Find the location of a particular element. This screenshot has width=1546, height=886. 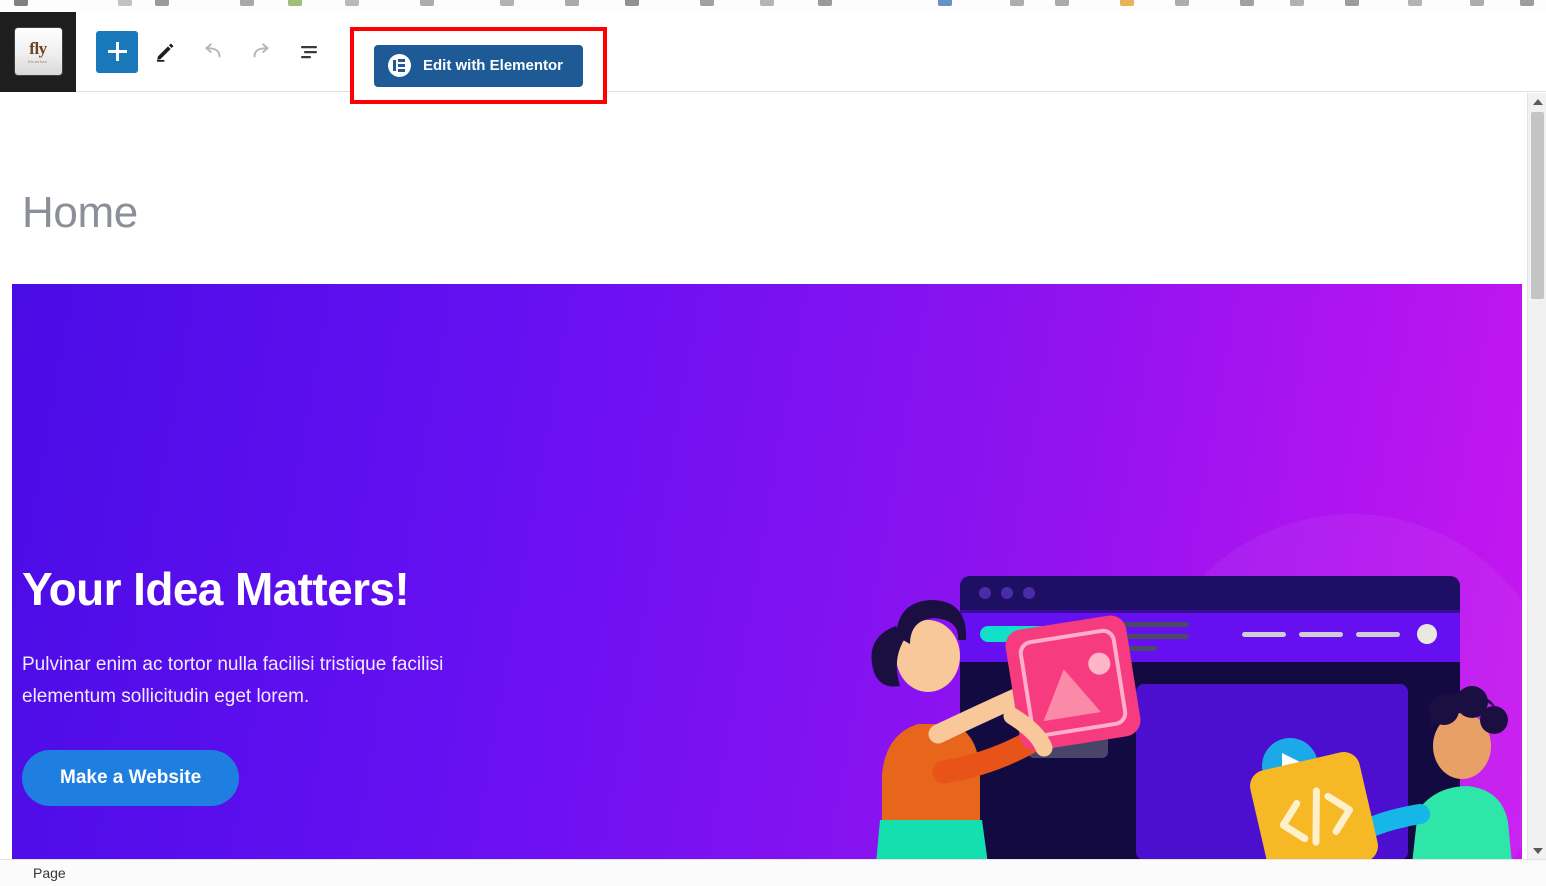

elementor-logo-icon is located at coordinates (399, 65).